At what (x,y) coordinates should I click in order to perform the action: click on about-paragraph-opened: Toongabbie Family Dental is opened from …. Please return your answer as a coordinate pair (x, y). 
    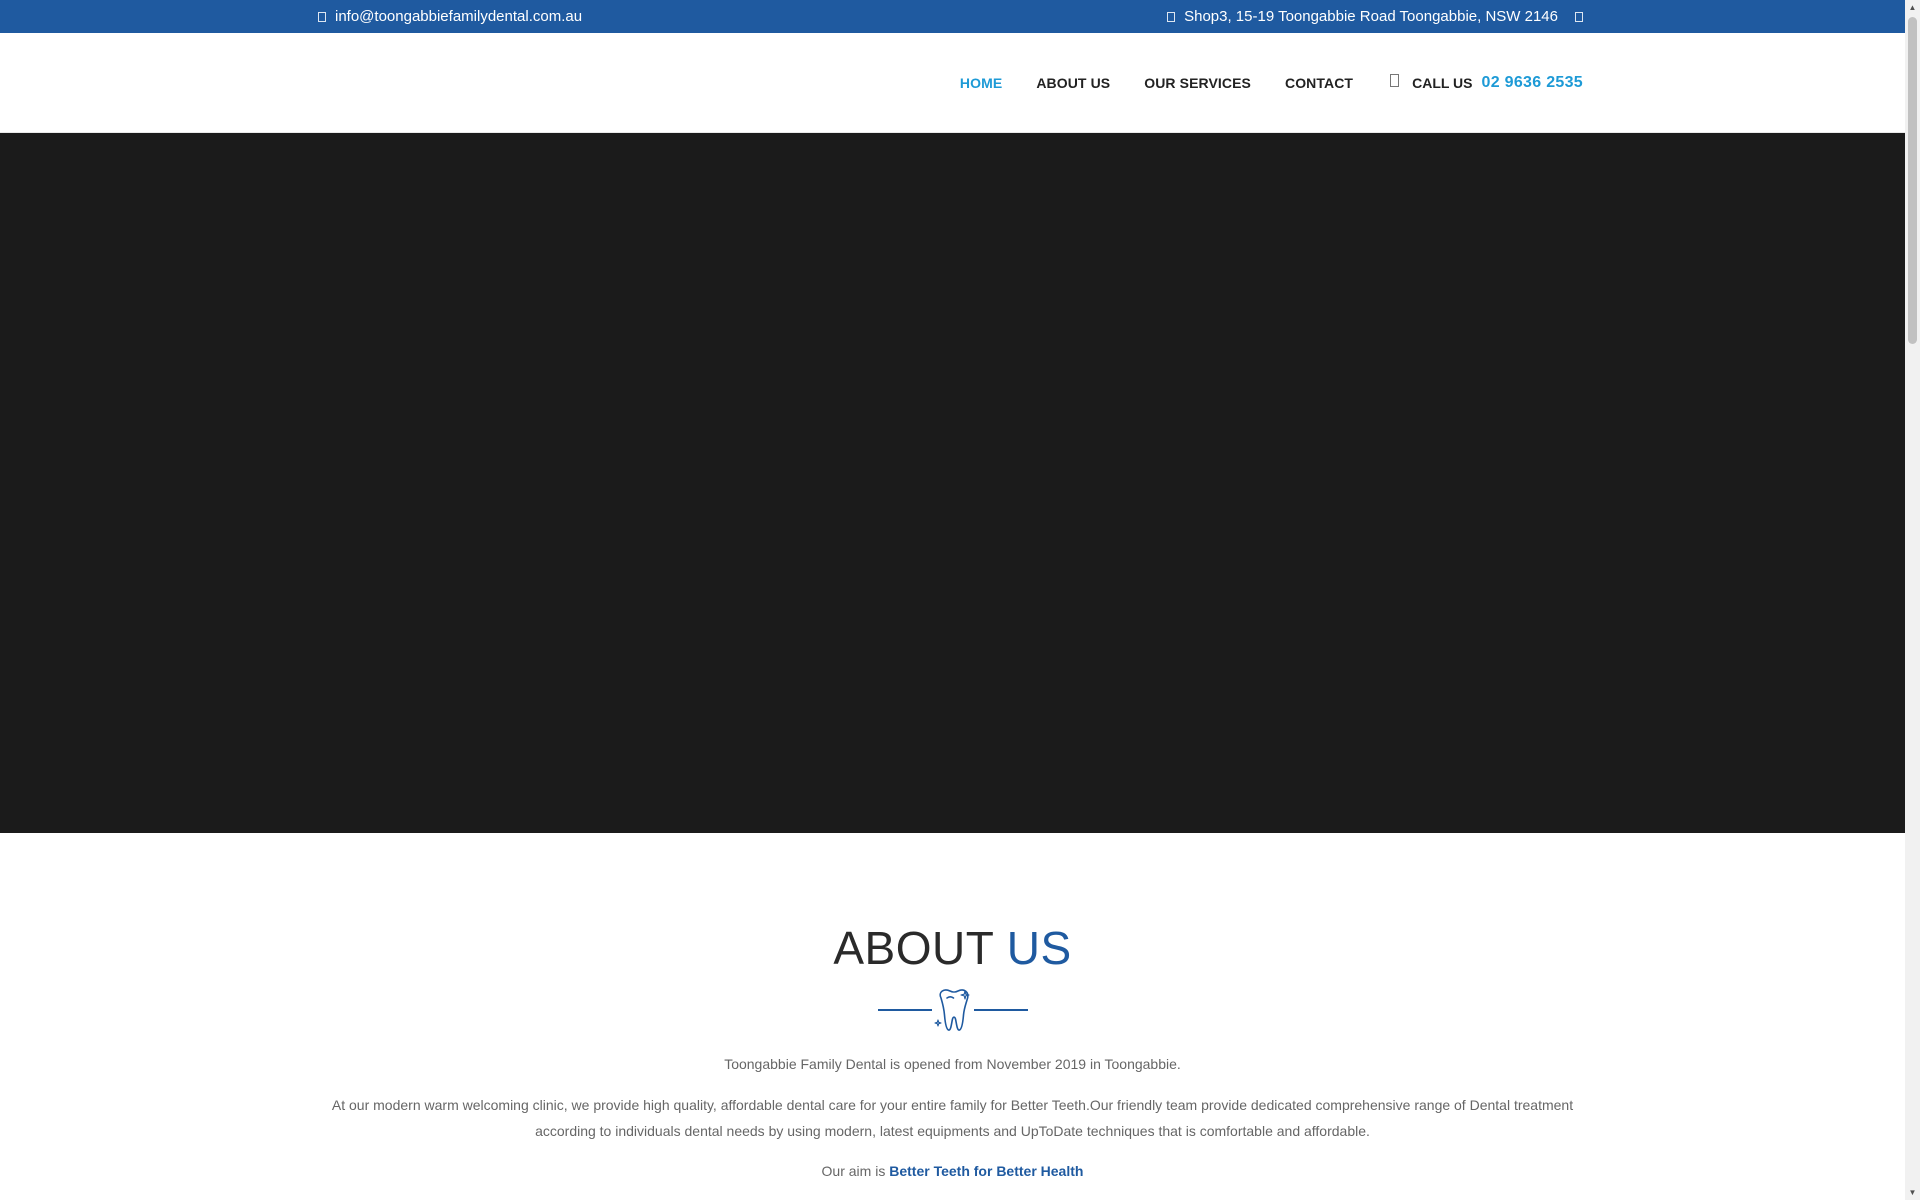
    Looking at the image, I should click on (952, 1064).